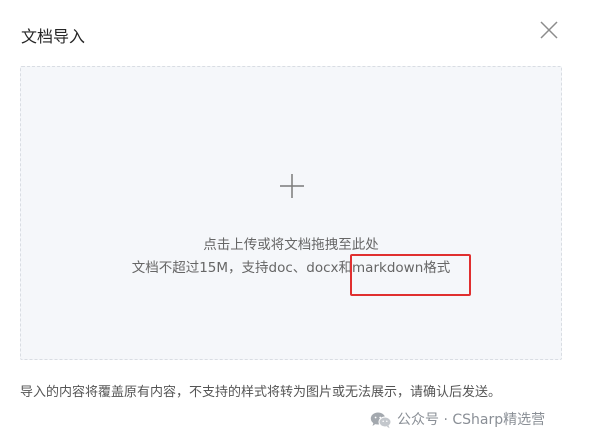 This screenshot has height=446, width=590. Describe the element at coordinates (261, 392) in the screenshot. I see `import-warning-note: 导入的内容将覆盖原有内容，不支持的样式将转为图片或无法展示，请确认后发送。` at that location.